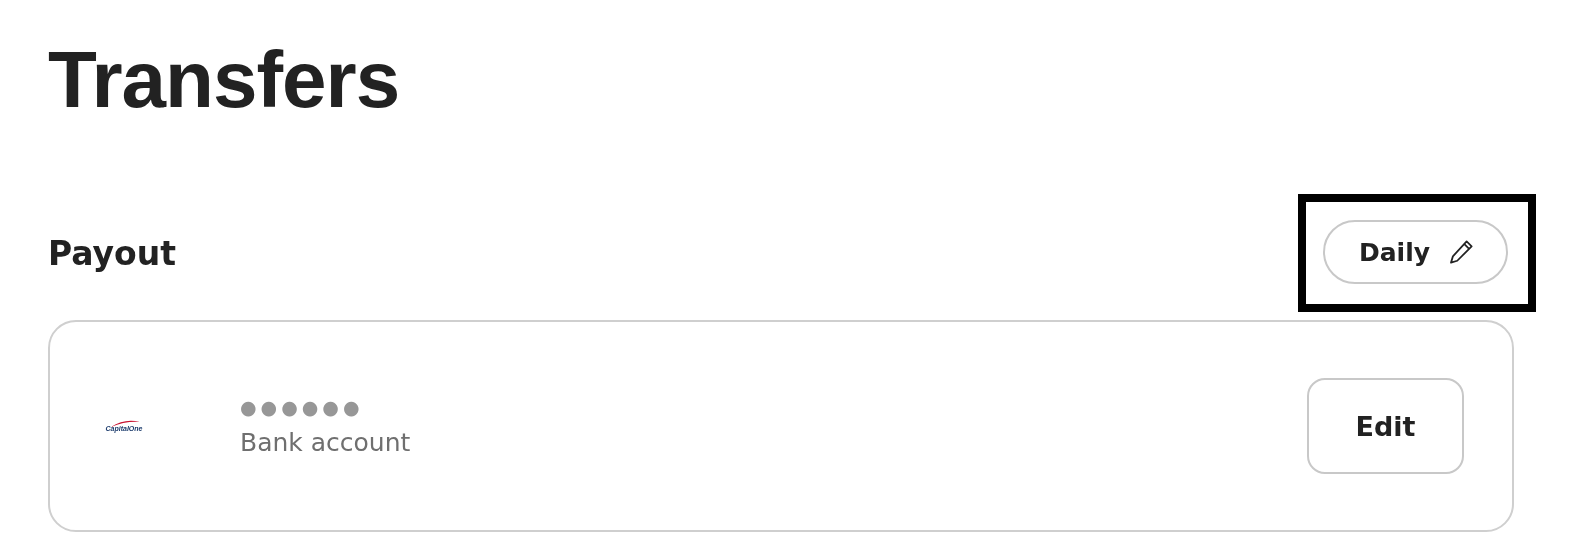  I want to click on section-title: Payout, so click(112, 253).